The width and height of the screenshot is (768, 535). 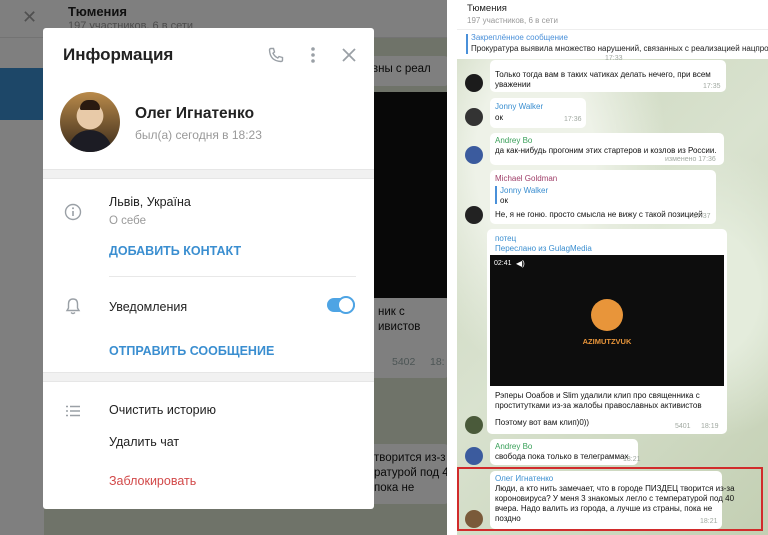 What do you see at coordinates (542, 422) in the screenshot?
I see `message-text: Поэтому вот вам клип)0))` at bounding box center [542, 422].